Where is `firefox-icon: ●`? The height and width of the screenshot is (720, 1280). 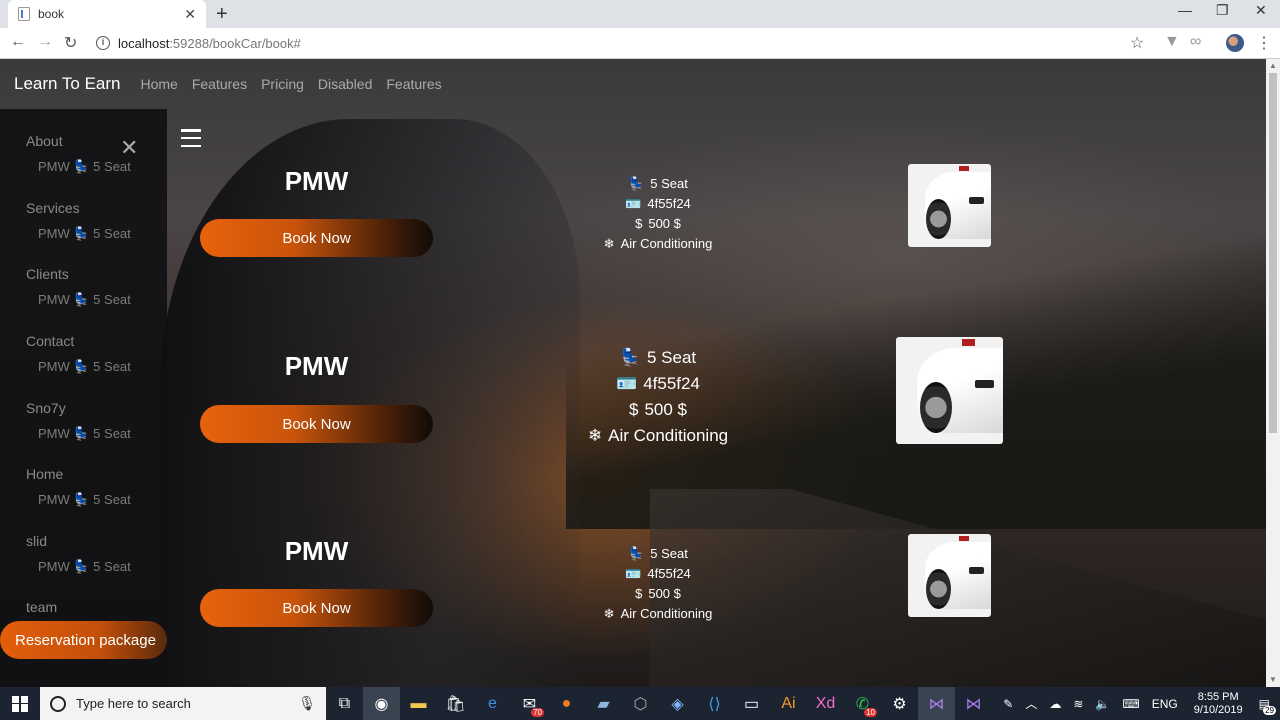
firefox-icon: ● is located at coordinates (566, 703).